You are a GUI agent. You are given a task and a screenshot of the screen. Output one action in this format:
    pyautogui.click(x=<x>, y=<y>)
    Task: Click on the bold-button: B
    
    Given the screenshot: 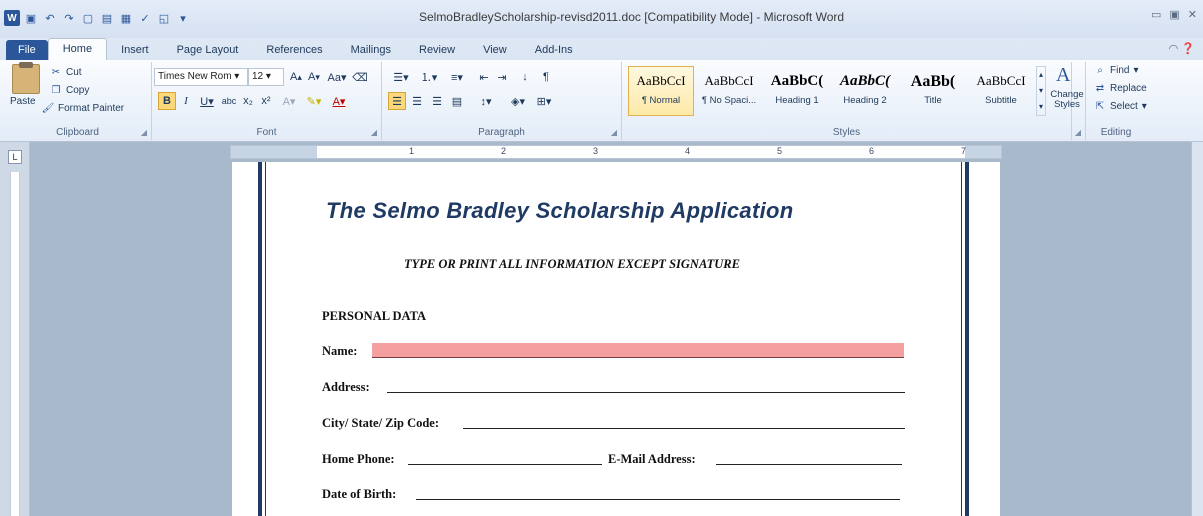 What is the action you would take?
    pyautogui.click(x=167, y=101)
    